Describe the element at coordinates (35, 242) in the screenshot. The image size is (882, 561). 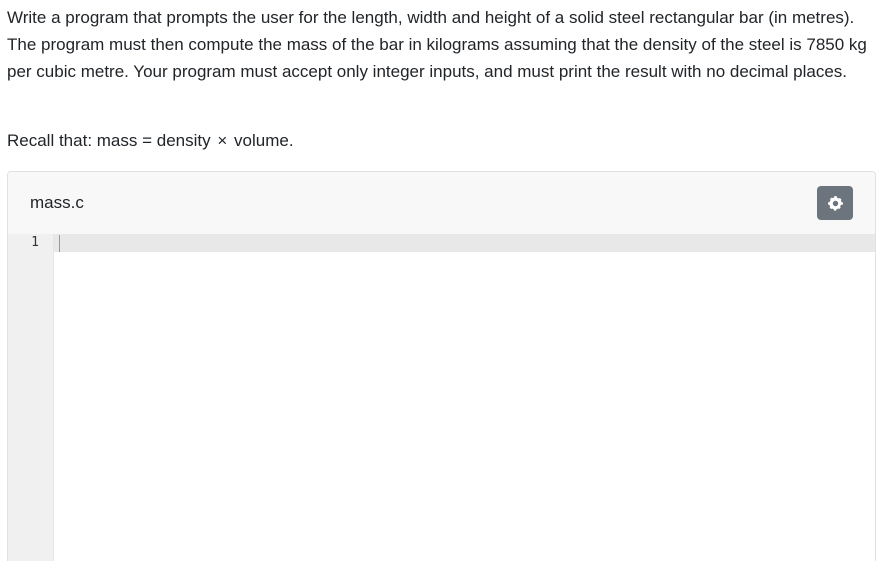
I see `line-number-1: 1` at that location.